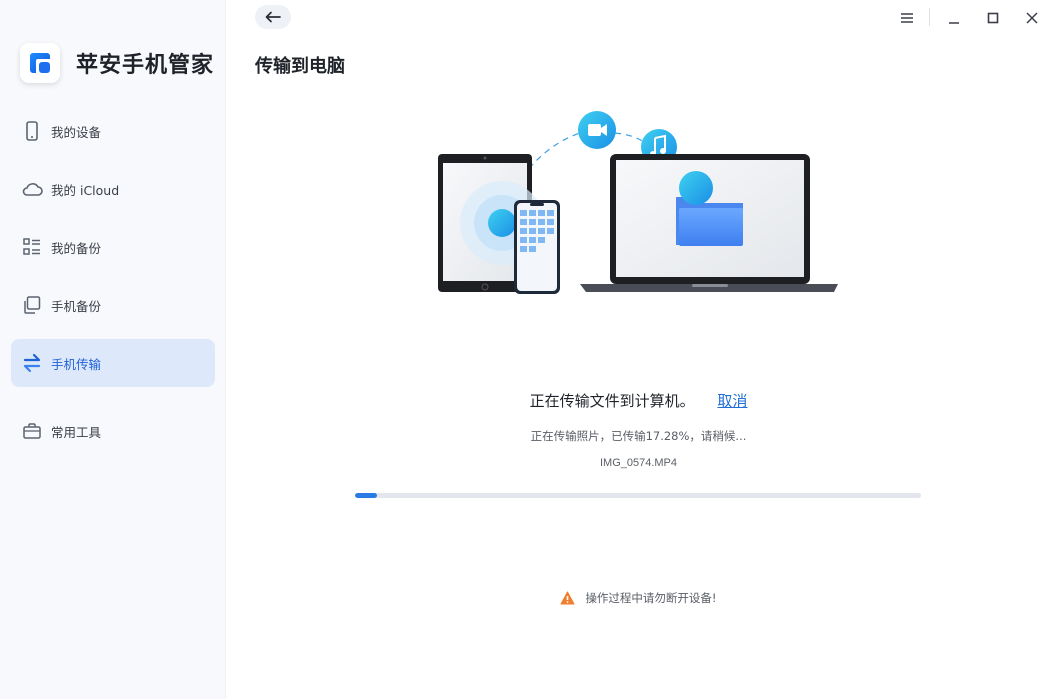 This screenshot has height=699, width=1051. I want to click on warning-text: 操作过程中请勿断开设备!, so click(651, 598).